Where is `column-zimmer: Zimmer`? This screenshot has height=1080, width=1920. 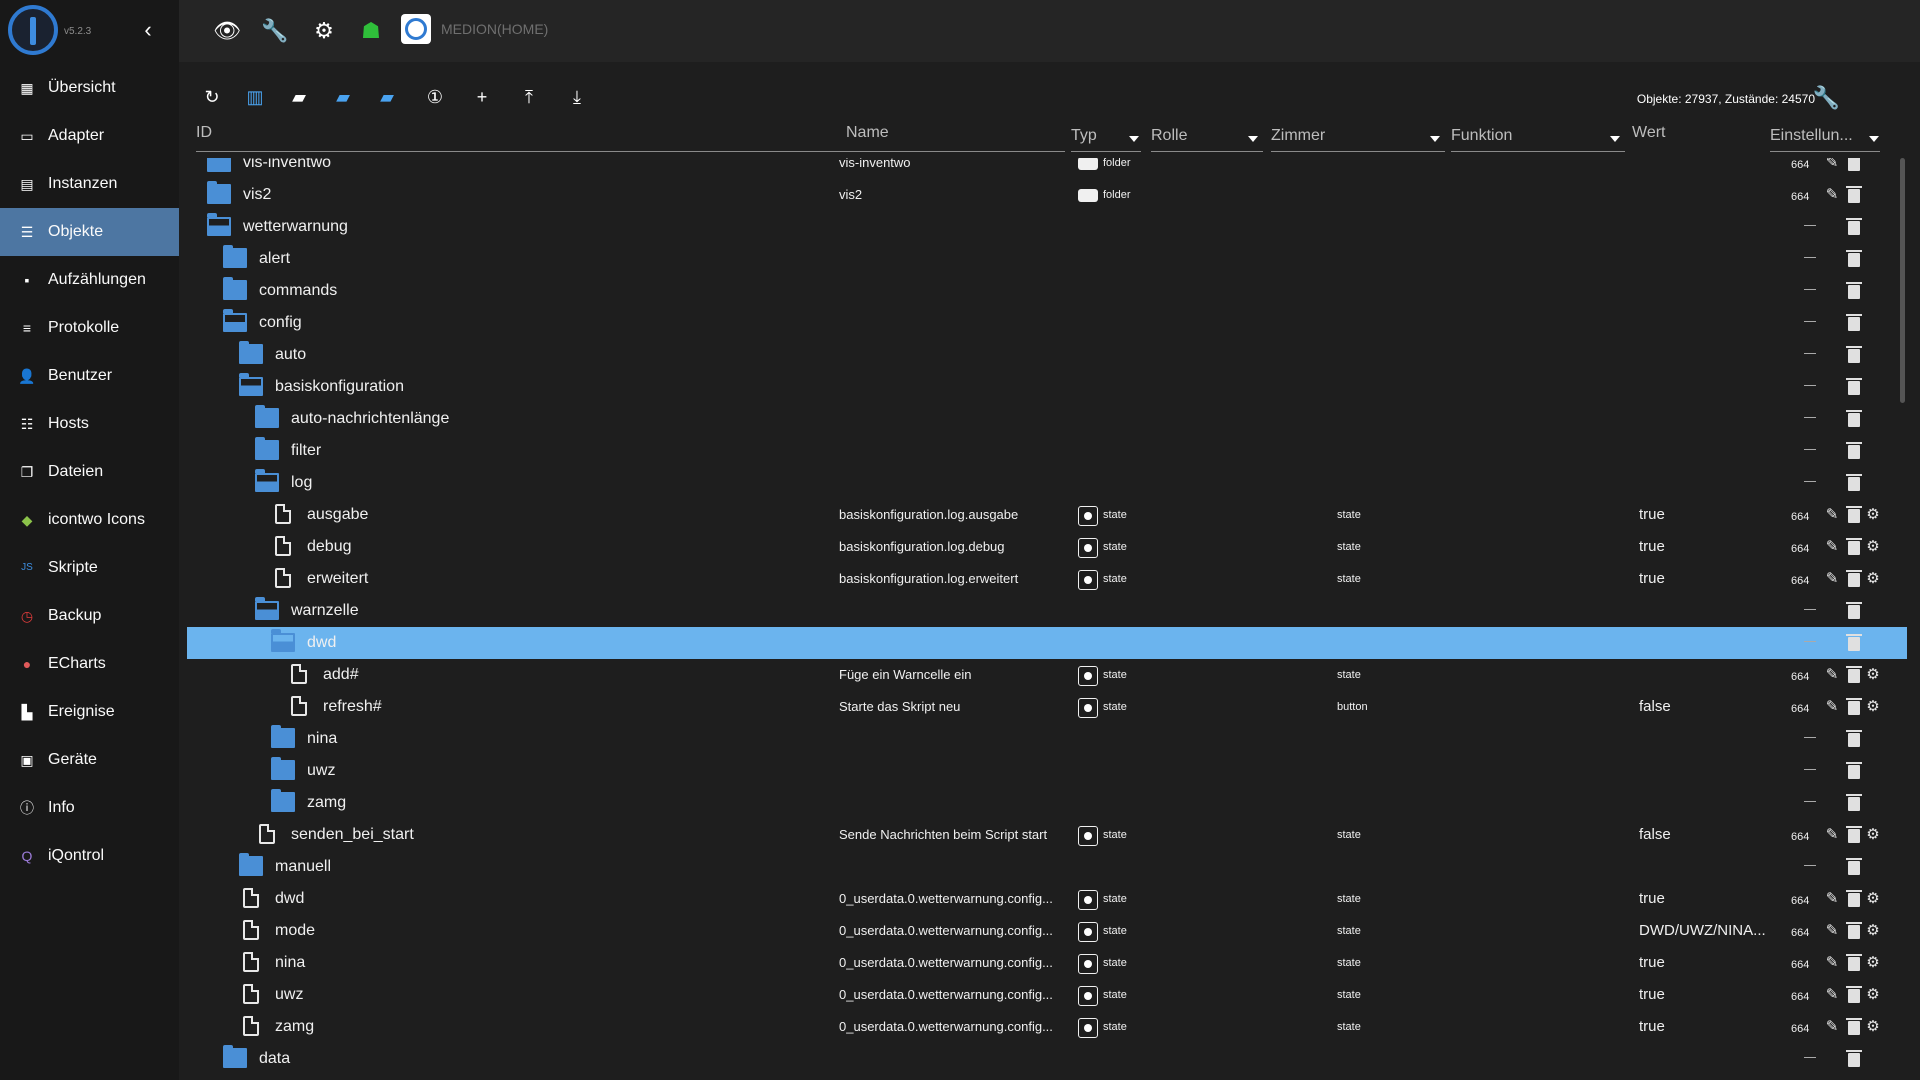 column-zimmer: Zimmer is located at coordinates (1298, 144).